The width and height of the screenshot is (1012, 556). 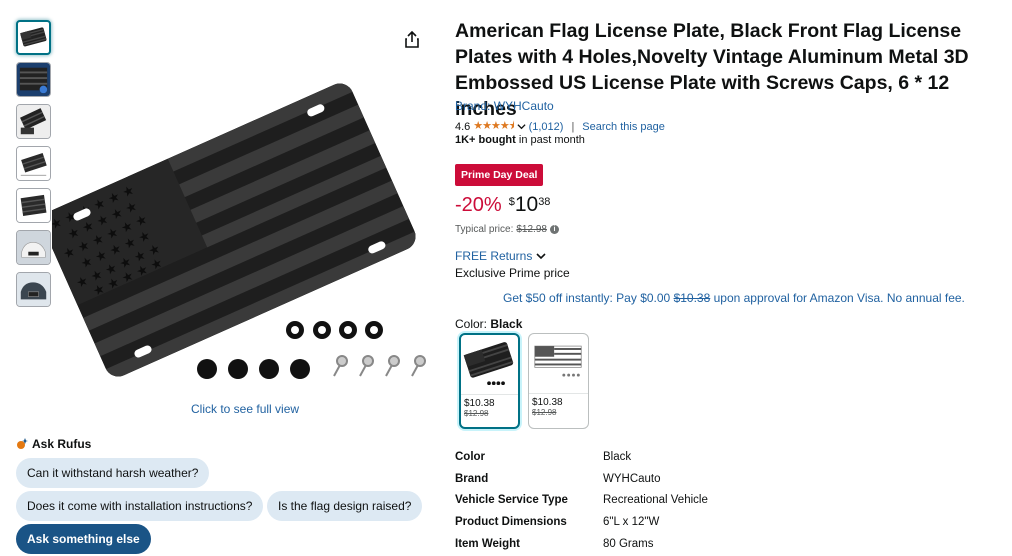 What do you see at coordinates (547, 402) in the screenshot?
I see `swatch-silver-price: $10.38` at bounding box center [547, 402].